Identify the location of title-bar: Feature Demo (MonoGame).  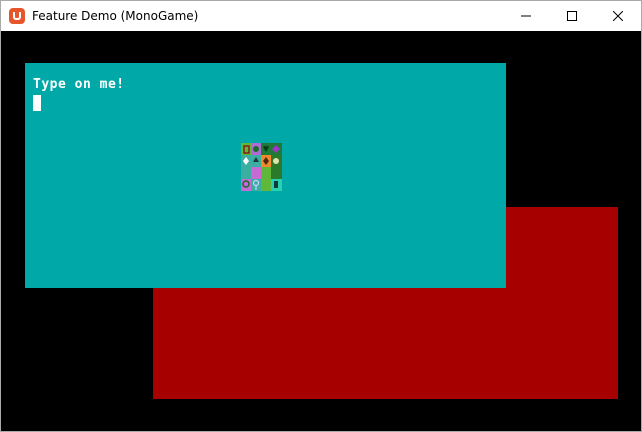
(321, 16).